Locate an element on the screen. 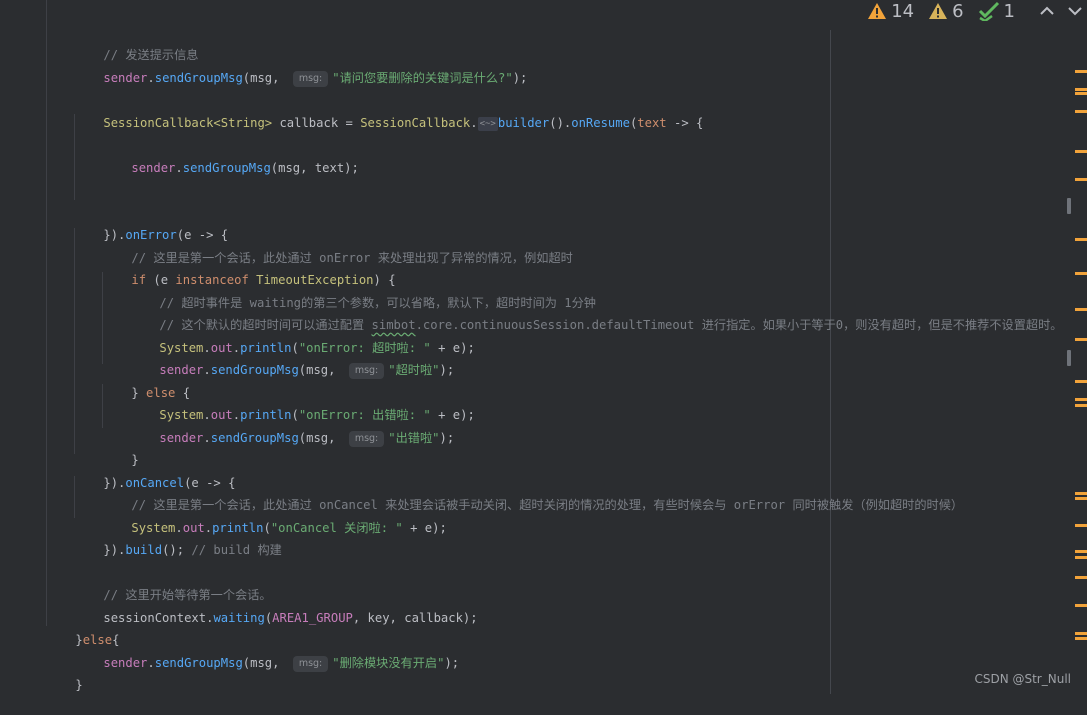 This screenshot has width=1087, height=715. ok-count: 1 is located at coordinates (1009, 11).